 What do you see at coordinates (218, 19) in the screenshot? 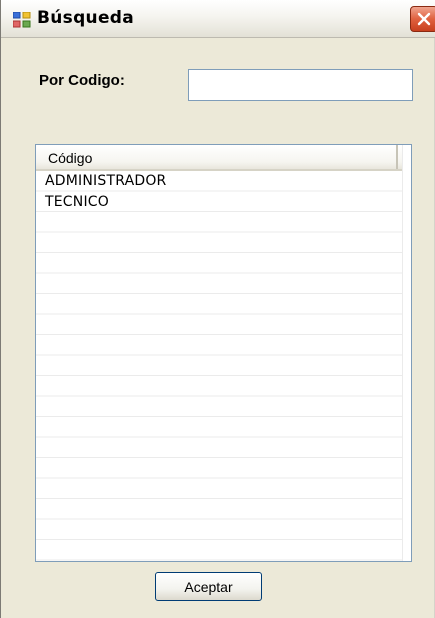
I see `title-bar: Búsqueda` at bounding box center [218, 19].